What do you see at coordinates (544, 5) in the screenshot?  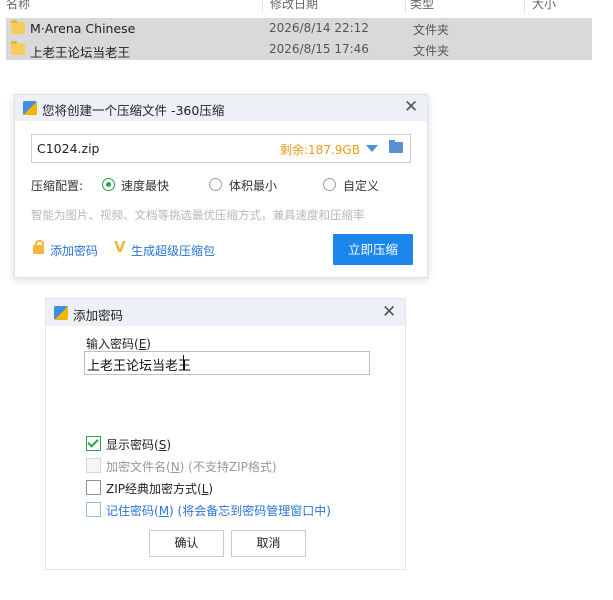 I see `column-header-size: 大小` at bounding box center [544, 5].